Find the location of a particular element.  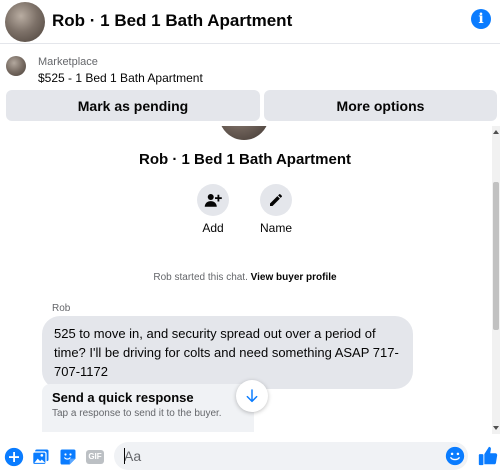

scroll-down-arrow-icon is located at coordinates (496, 428).